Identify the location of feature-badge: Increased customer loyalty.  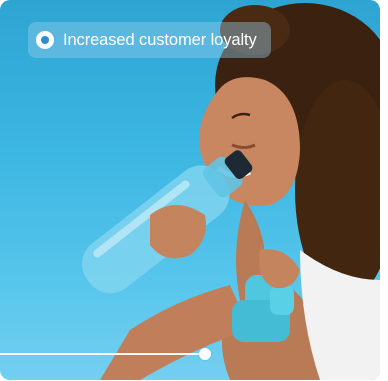
(149, 40).